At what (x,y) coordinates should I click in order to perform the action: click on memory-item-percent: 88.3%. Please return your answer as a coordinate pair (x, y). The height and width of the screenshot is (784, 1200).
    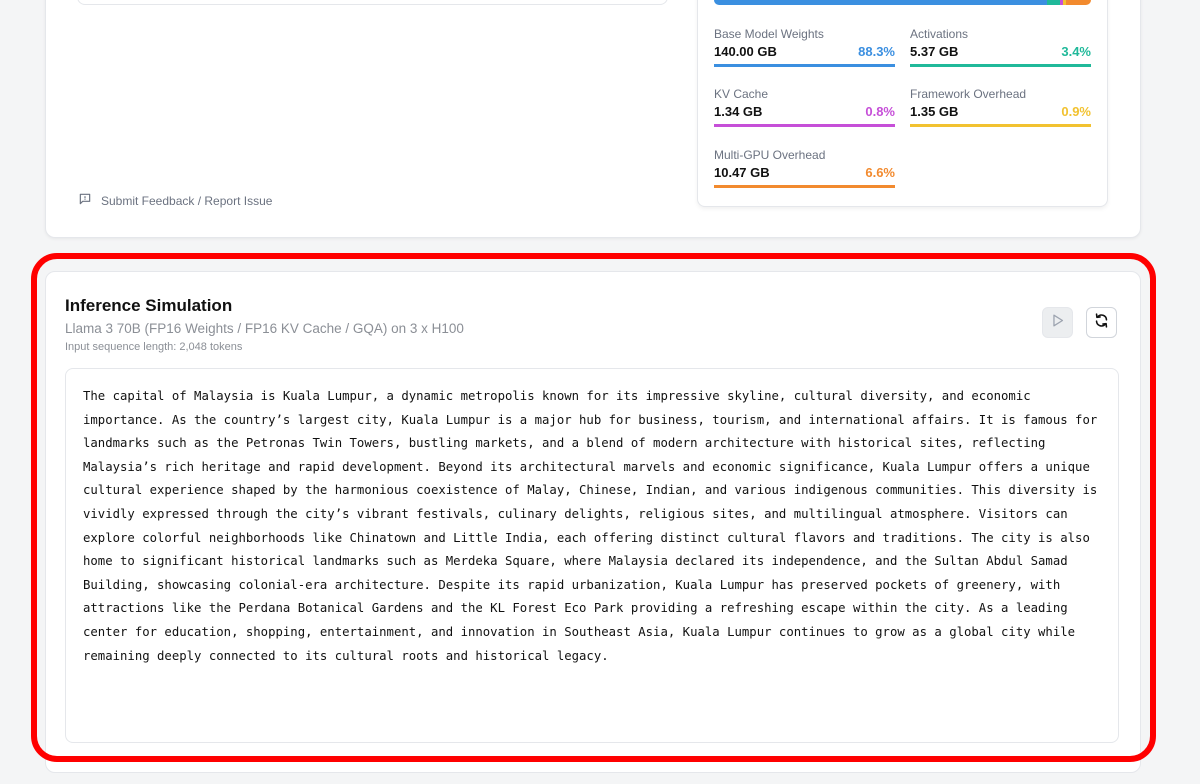
    Looking at the image, I should click on (876, 51).